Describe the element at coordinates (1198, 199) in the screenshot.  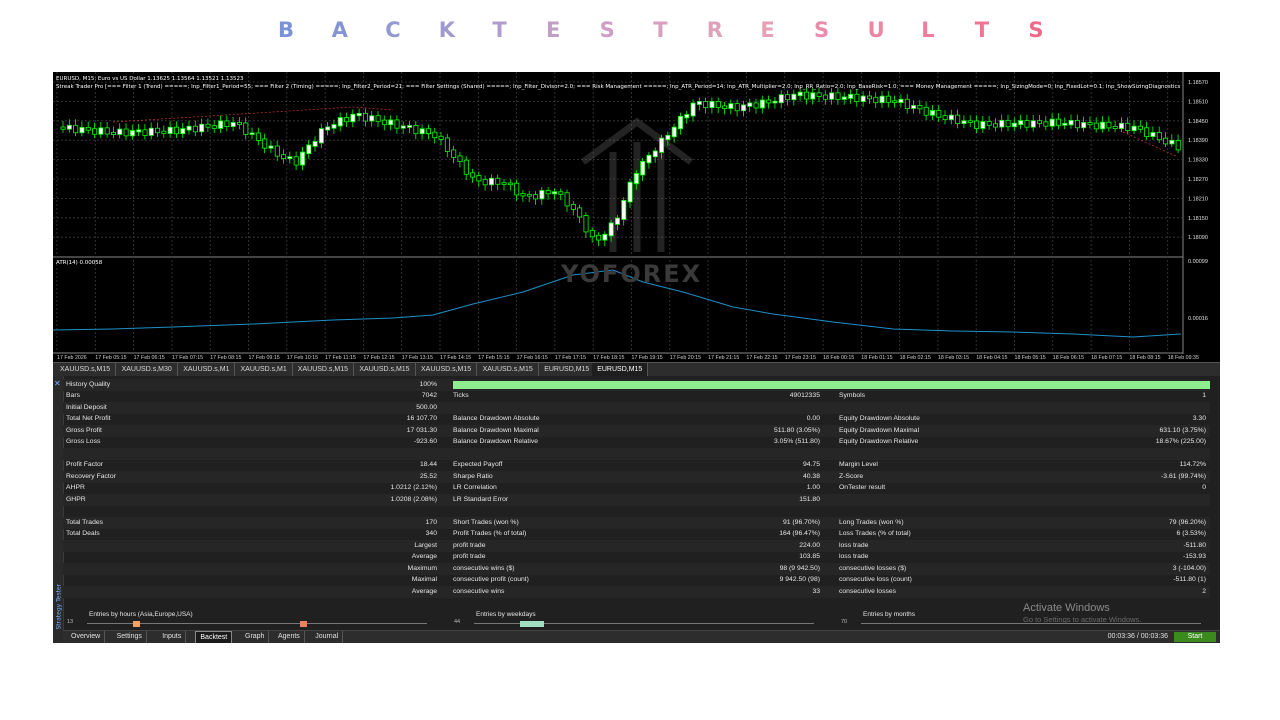
I see `price-label: 1.18210` at that location.